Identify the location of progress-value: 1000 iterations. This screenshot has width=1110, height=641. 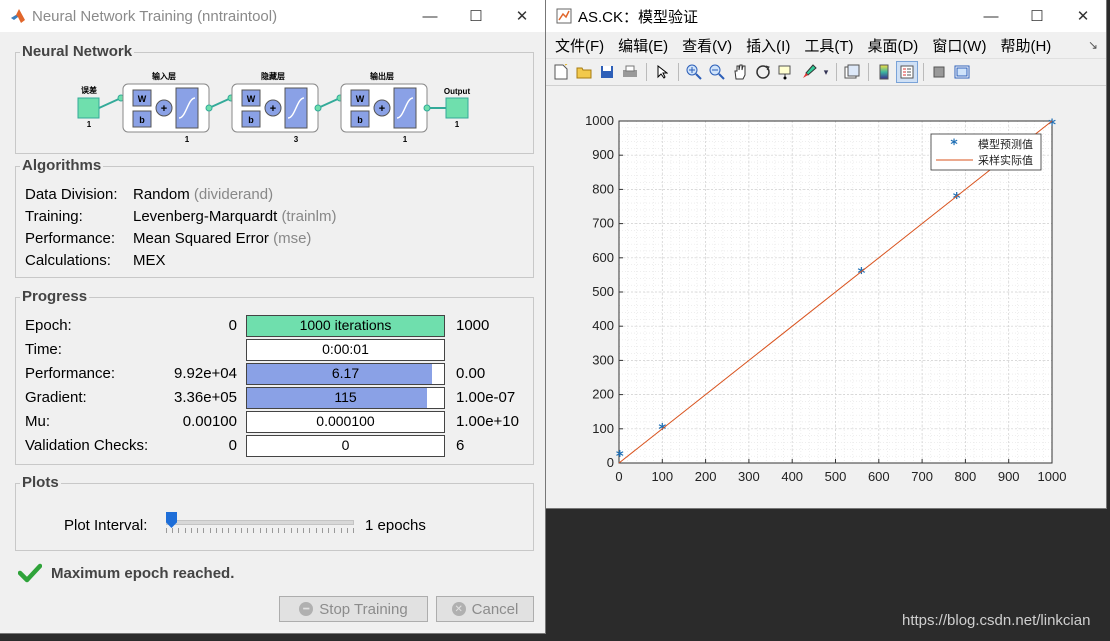
(345, 325).